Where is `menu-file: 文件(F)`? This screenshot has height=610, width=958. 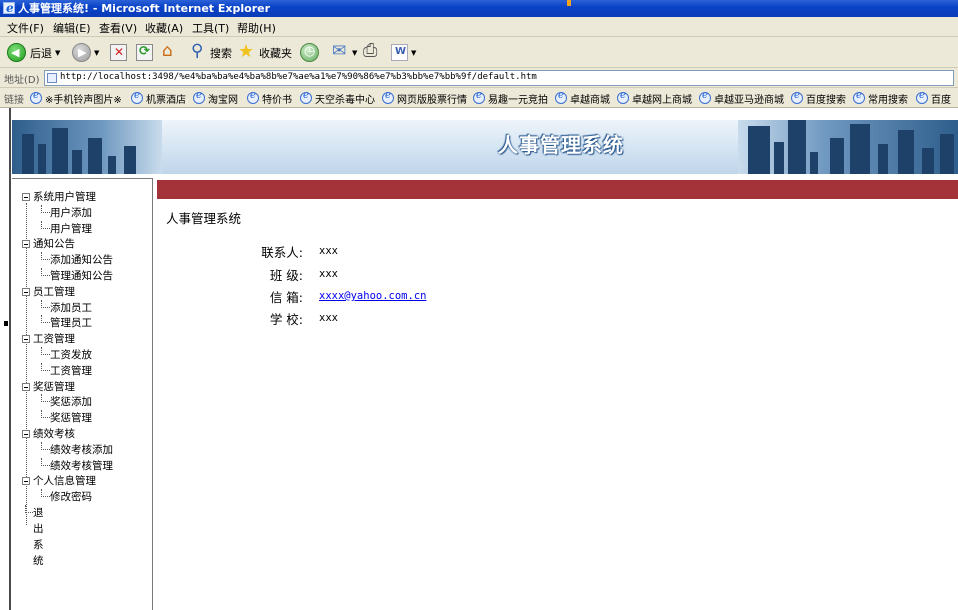
menu-file: 文件(F) is located at coordinates (25, 28).